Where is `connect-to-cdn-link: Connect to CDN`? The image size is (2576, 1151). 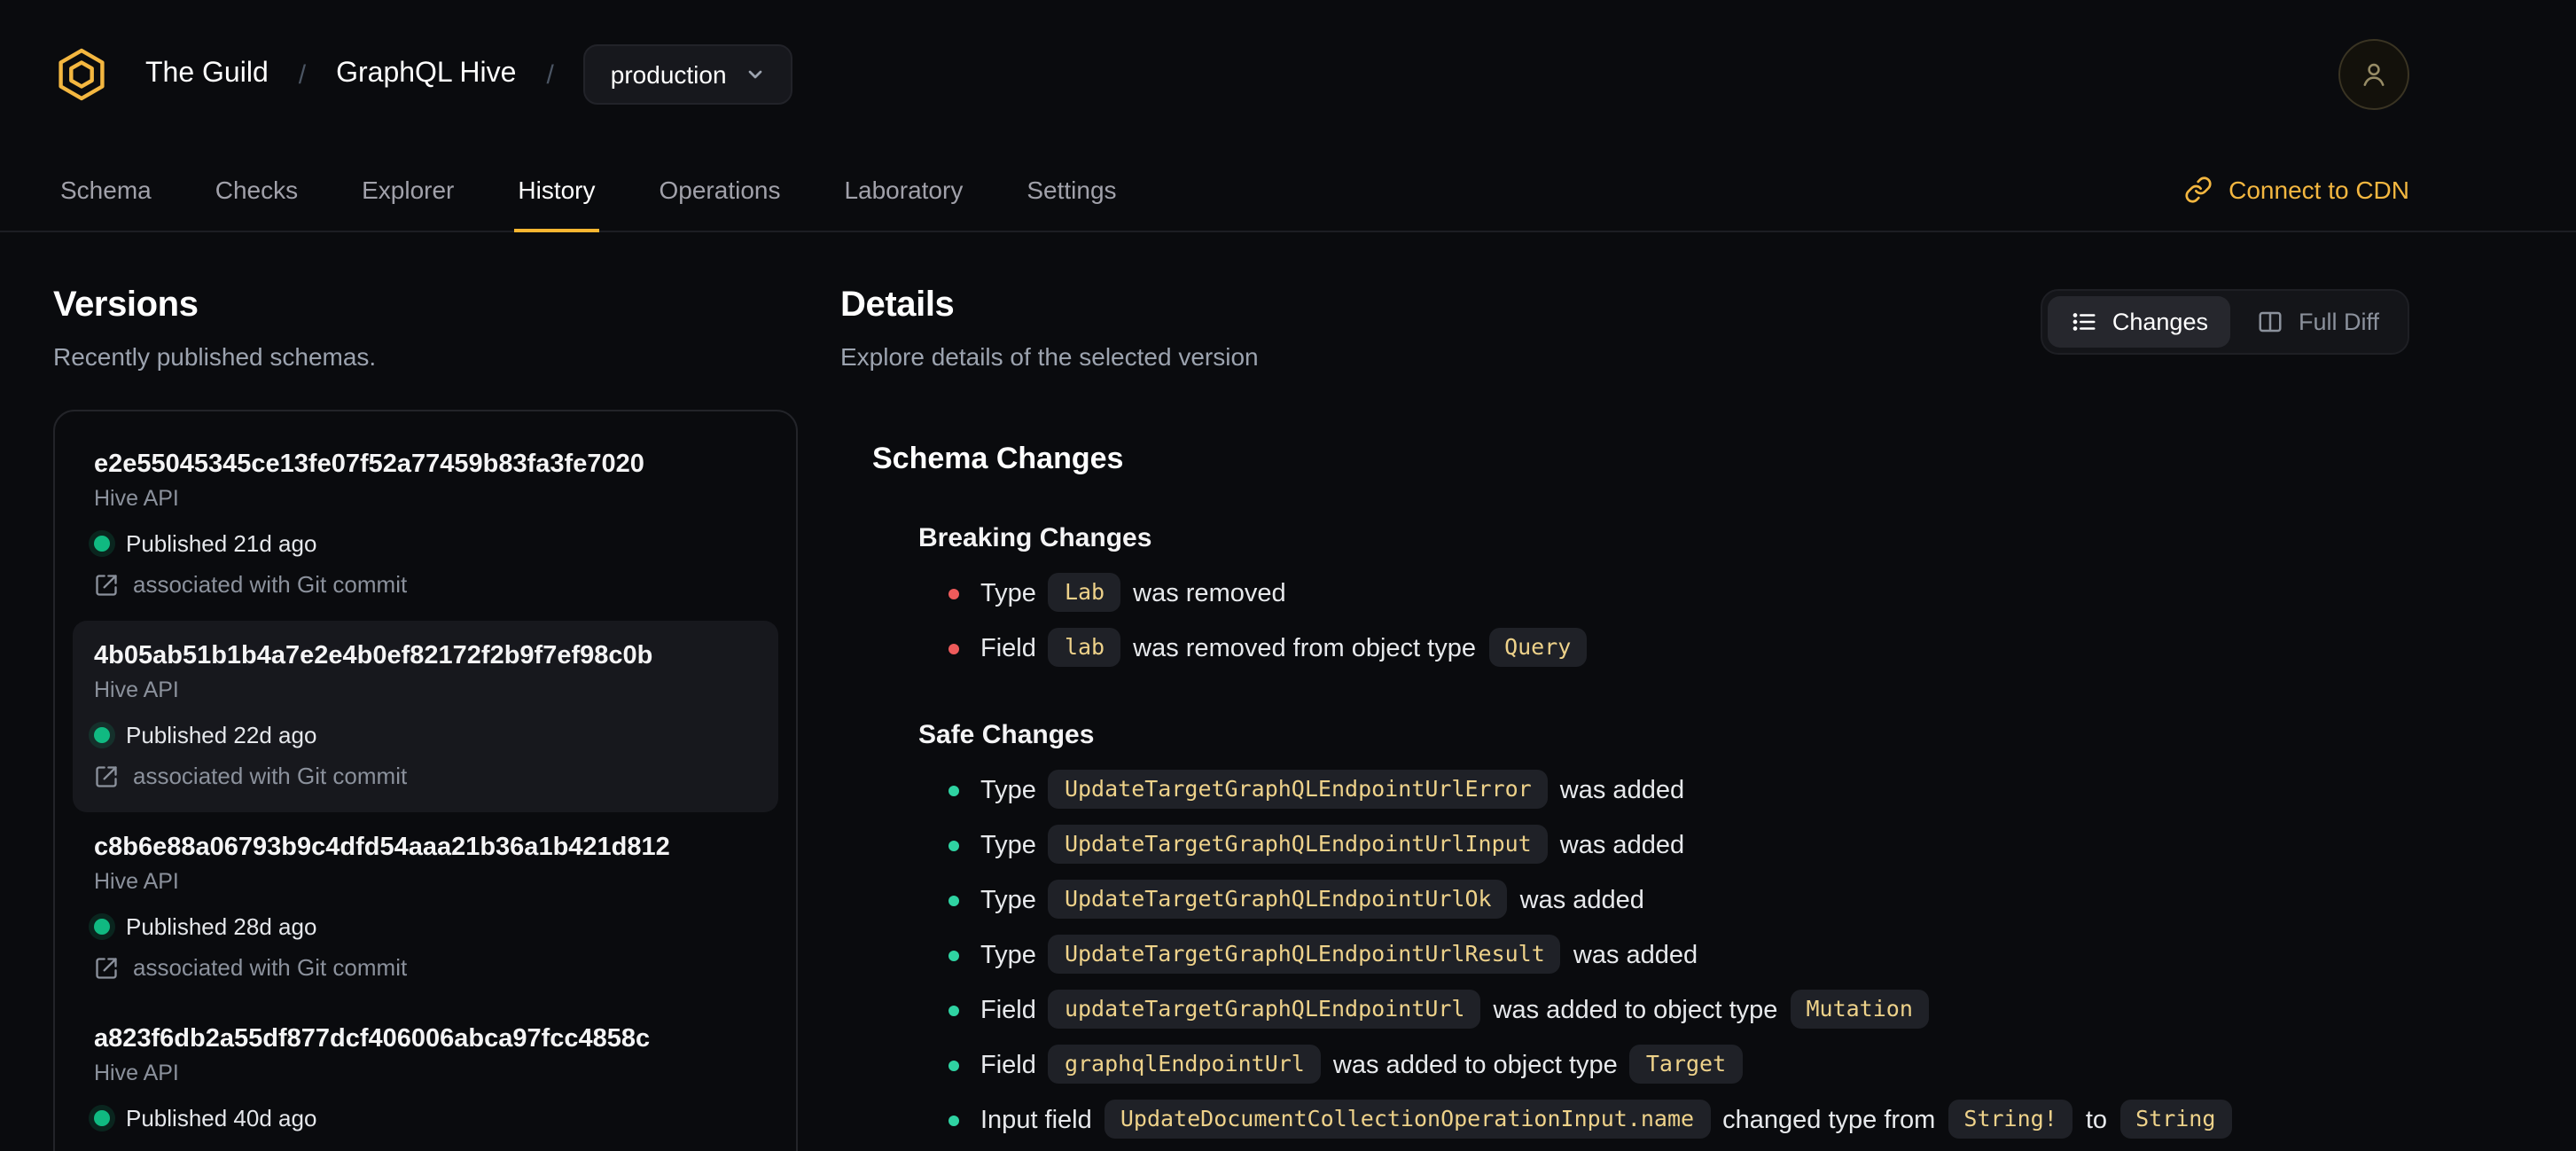
connect-to-cdn-link: Connect to CDN is located at coordinates (2296, 190).